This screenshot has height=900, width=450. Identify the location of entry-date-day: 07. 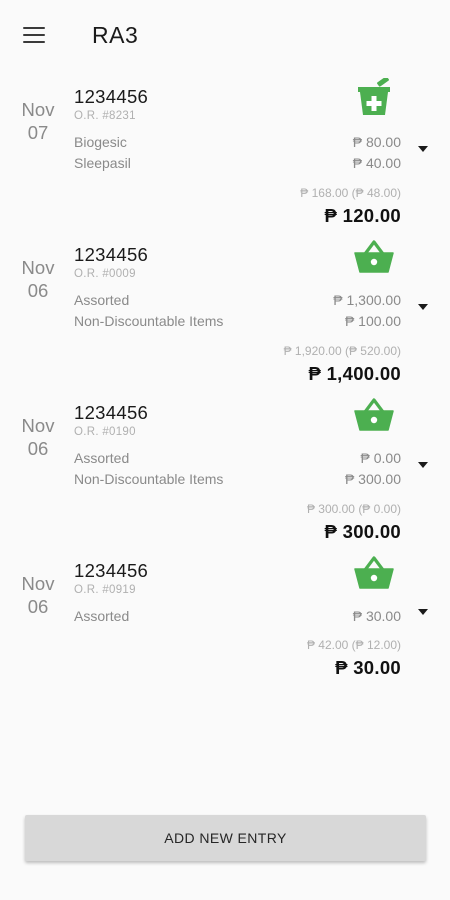
(38, 132).